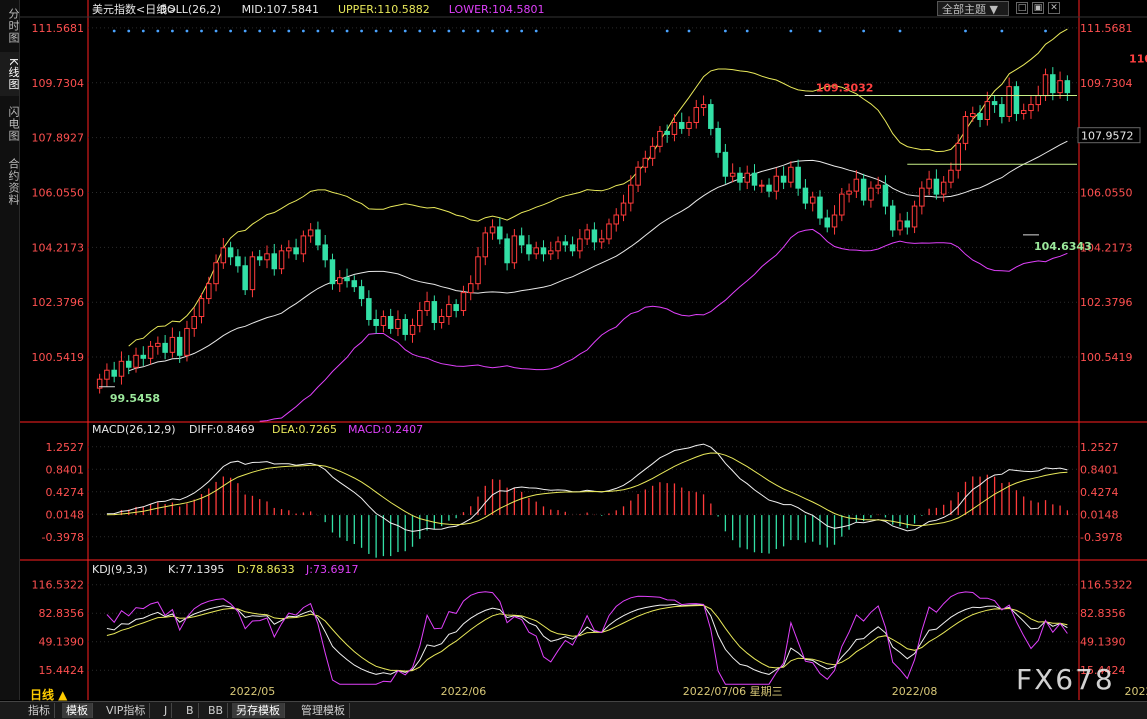 Image resolution: width=1147 pixels, height=719 pixels. What do you see at coordinates (1038, 8) in the screenshot?
I see `maximize-icon: ▣` at bounding box center [1038, 8].